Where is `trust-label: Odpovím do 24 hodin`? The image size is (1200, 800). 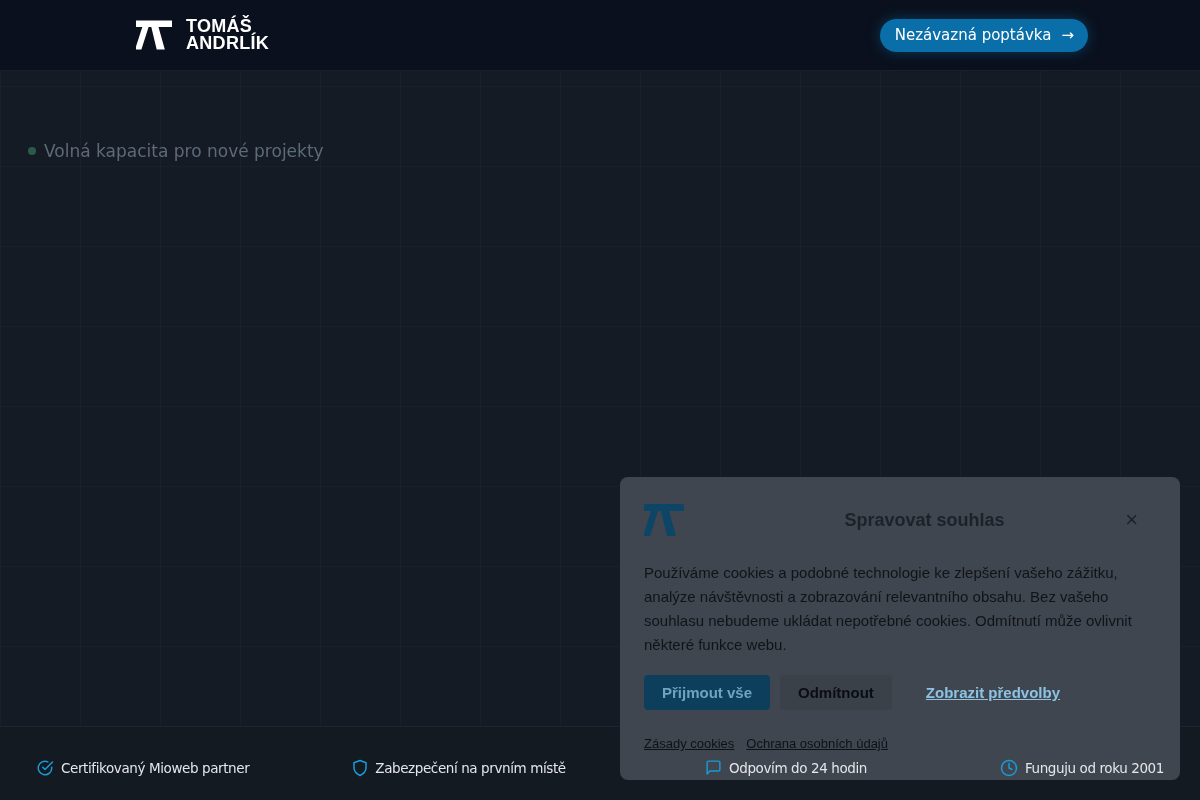 trust-label: Odpovím do 24 hodin is located at coordinates (798, 767).